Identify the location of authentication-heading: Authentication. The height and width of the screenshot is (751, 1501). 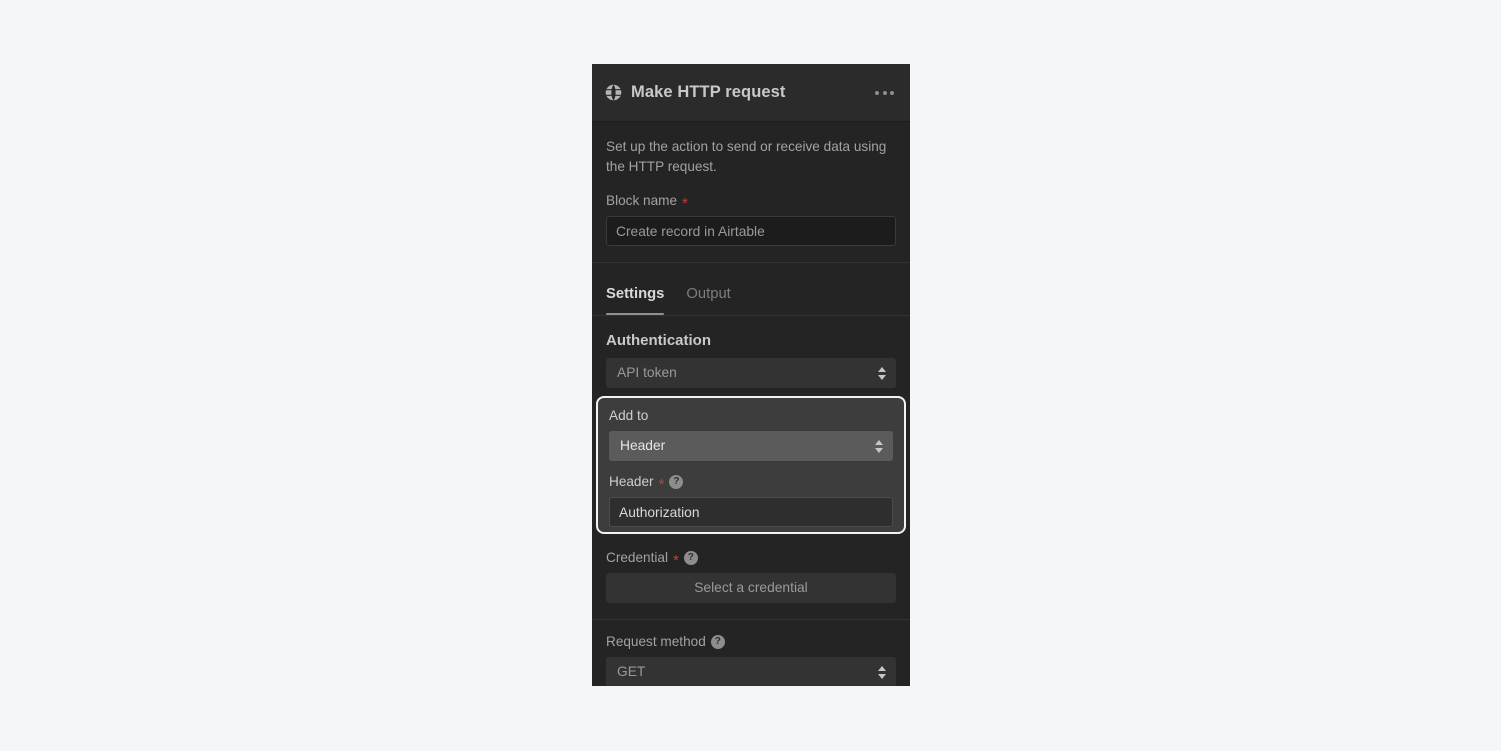
(658, 340).